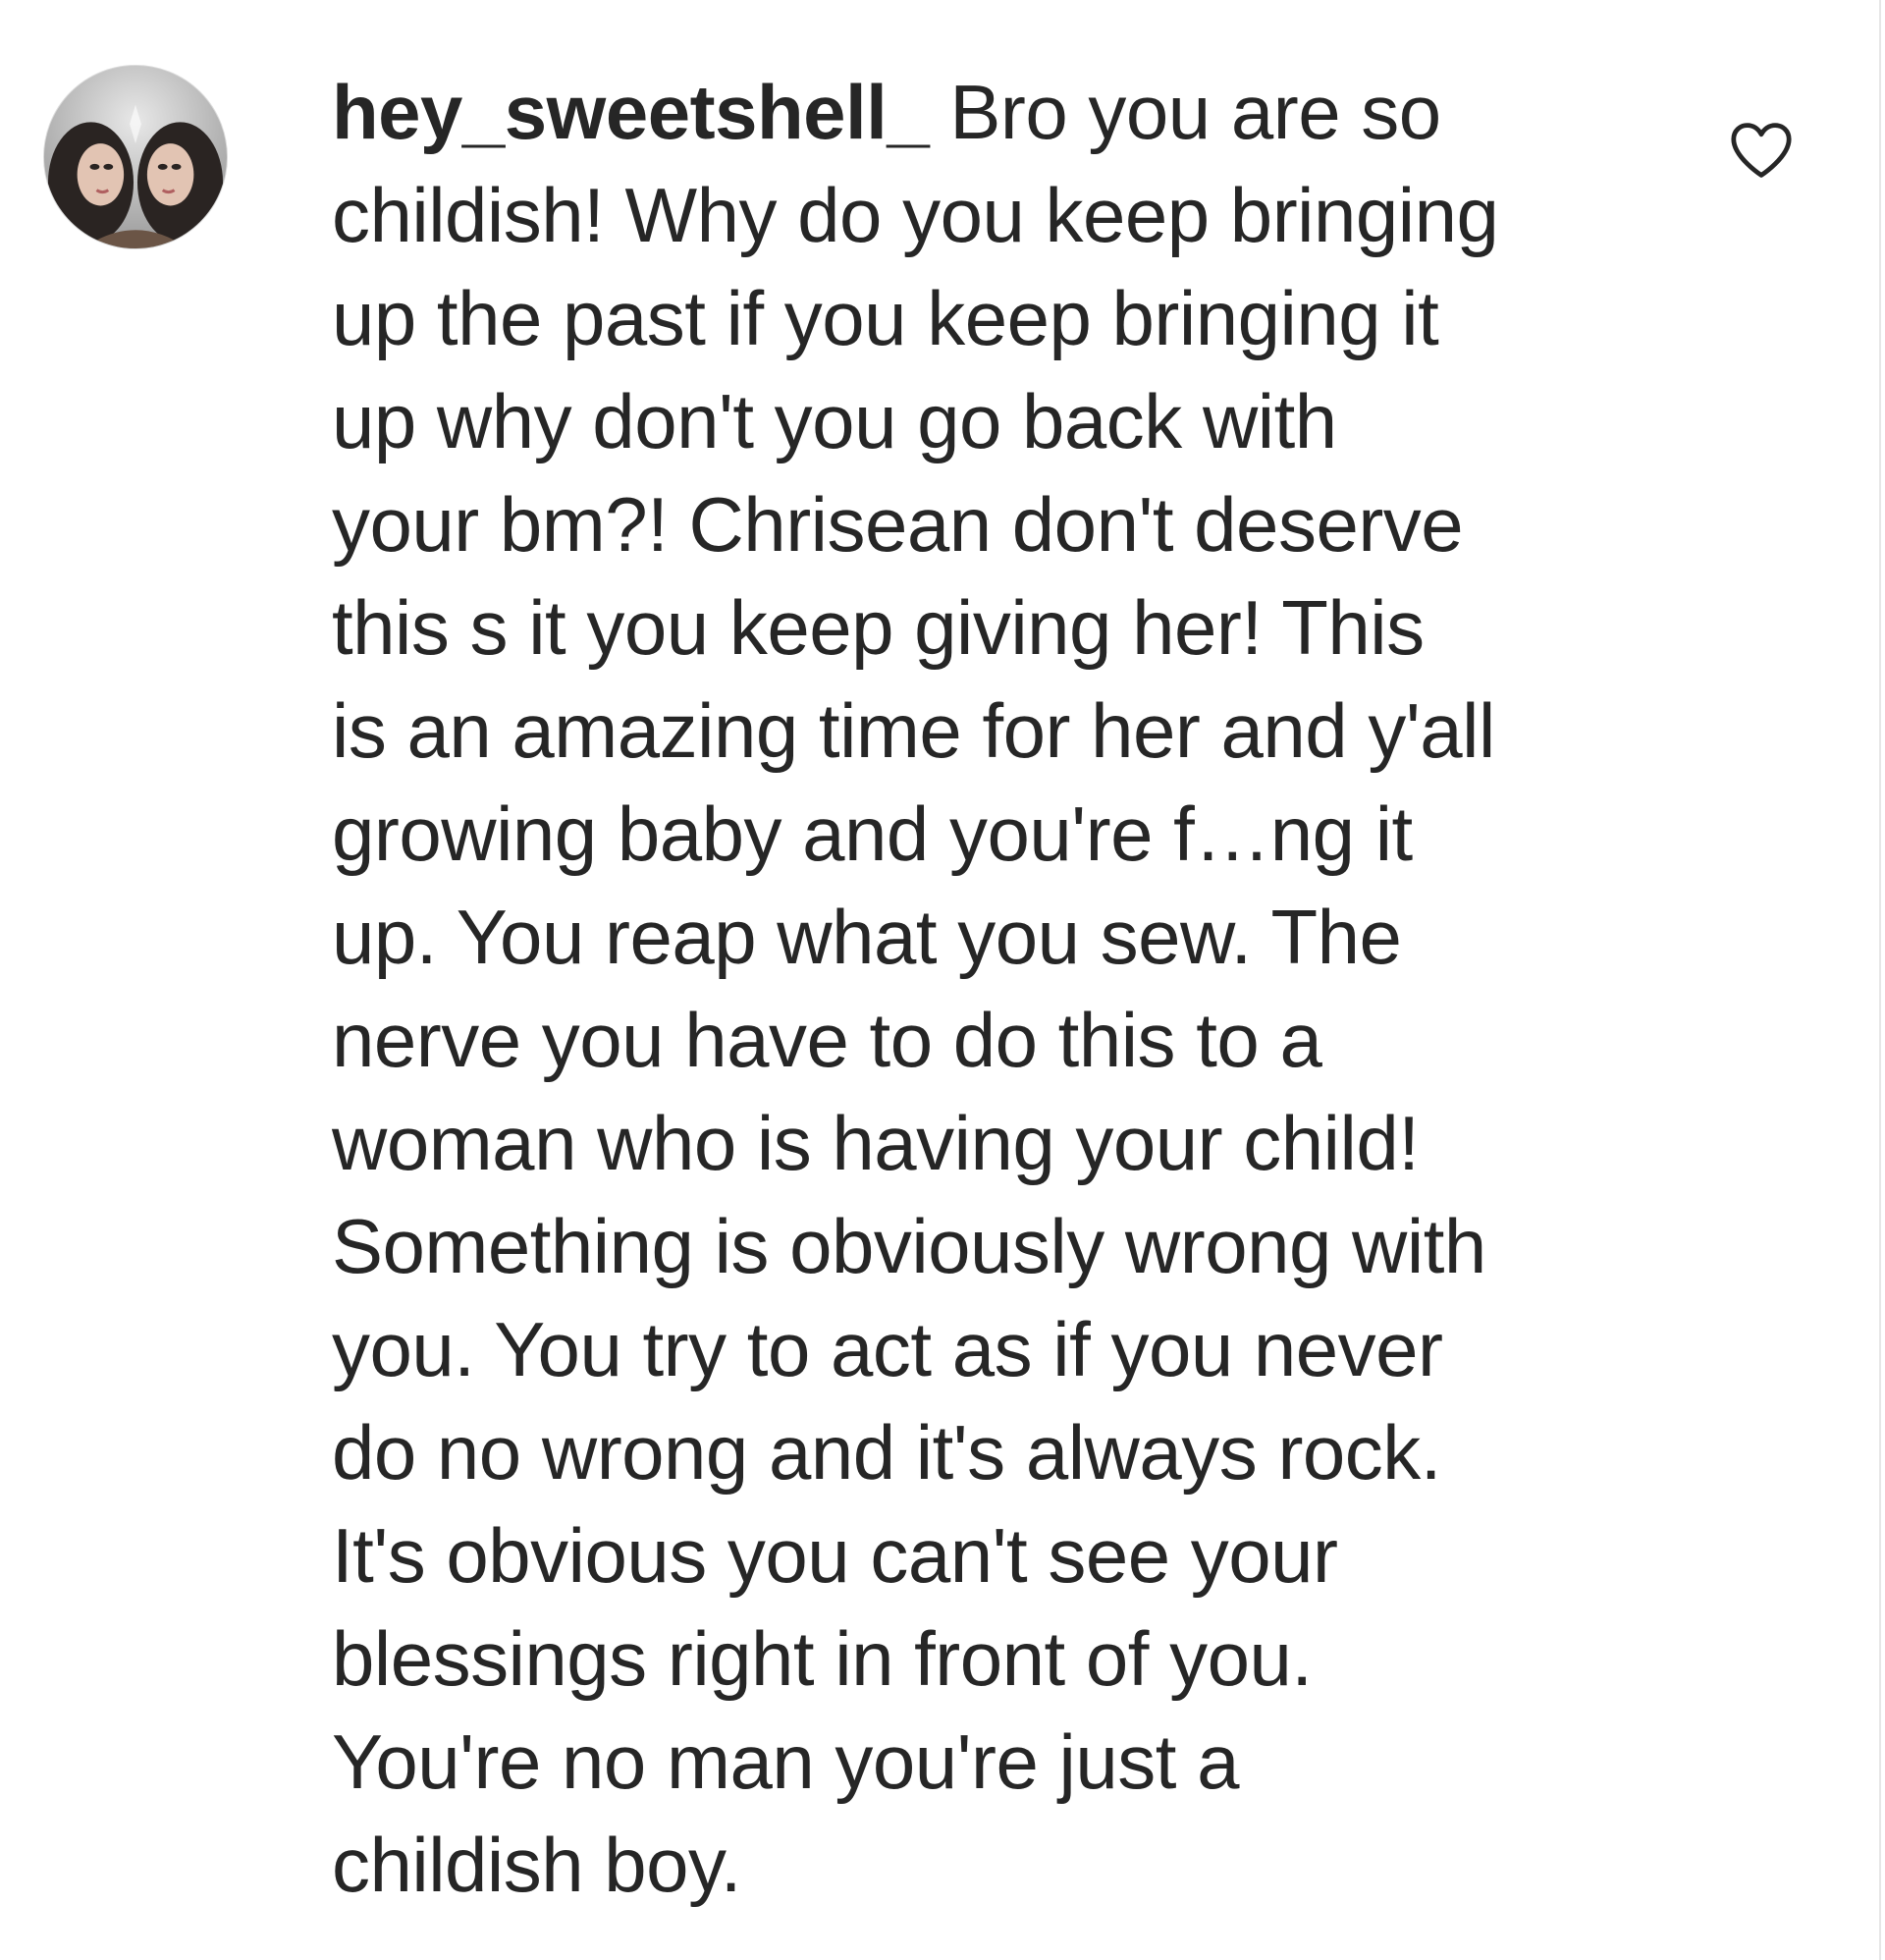 This screenshot has height=1960, width=1885. Describe the element at coordinates (873, 833) in the screenshot. I see `comment-line: growing baby and you're f…ng it` at that location.